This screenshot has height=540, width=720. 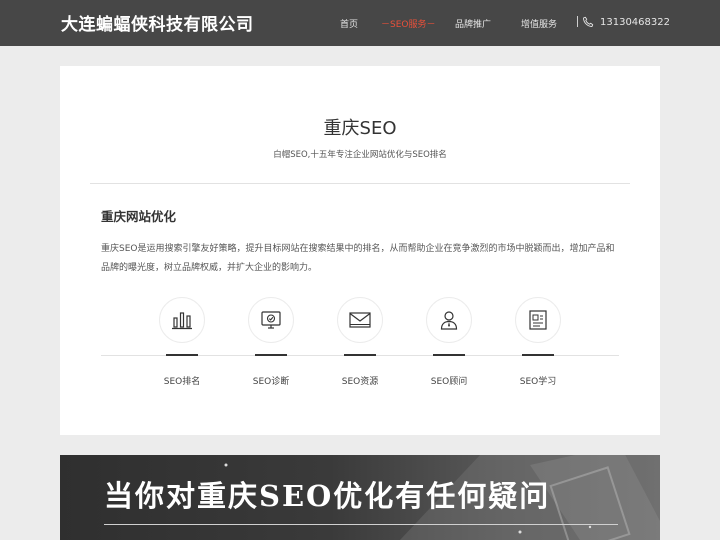 I want to click on mail-icon, so click(x=360, y=320).